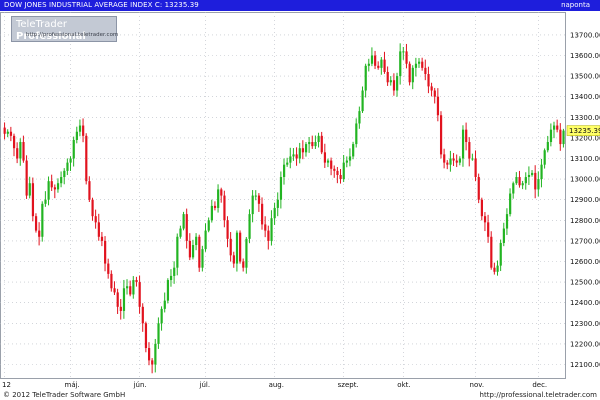 This screenshot has width=600, height=400. Describe the element at coordinates (584, 131) in the screenshot. I see `last-price-label: 13235.39` at that location.